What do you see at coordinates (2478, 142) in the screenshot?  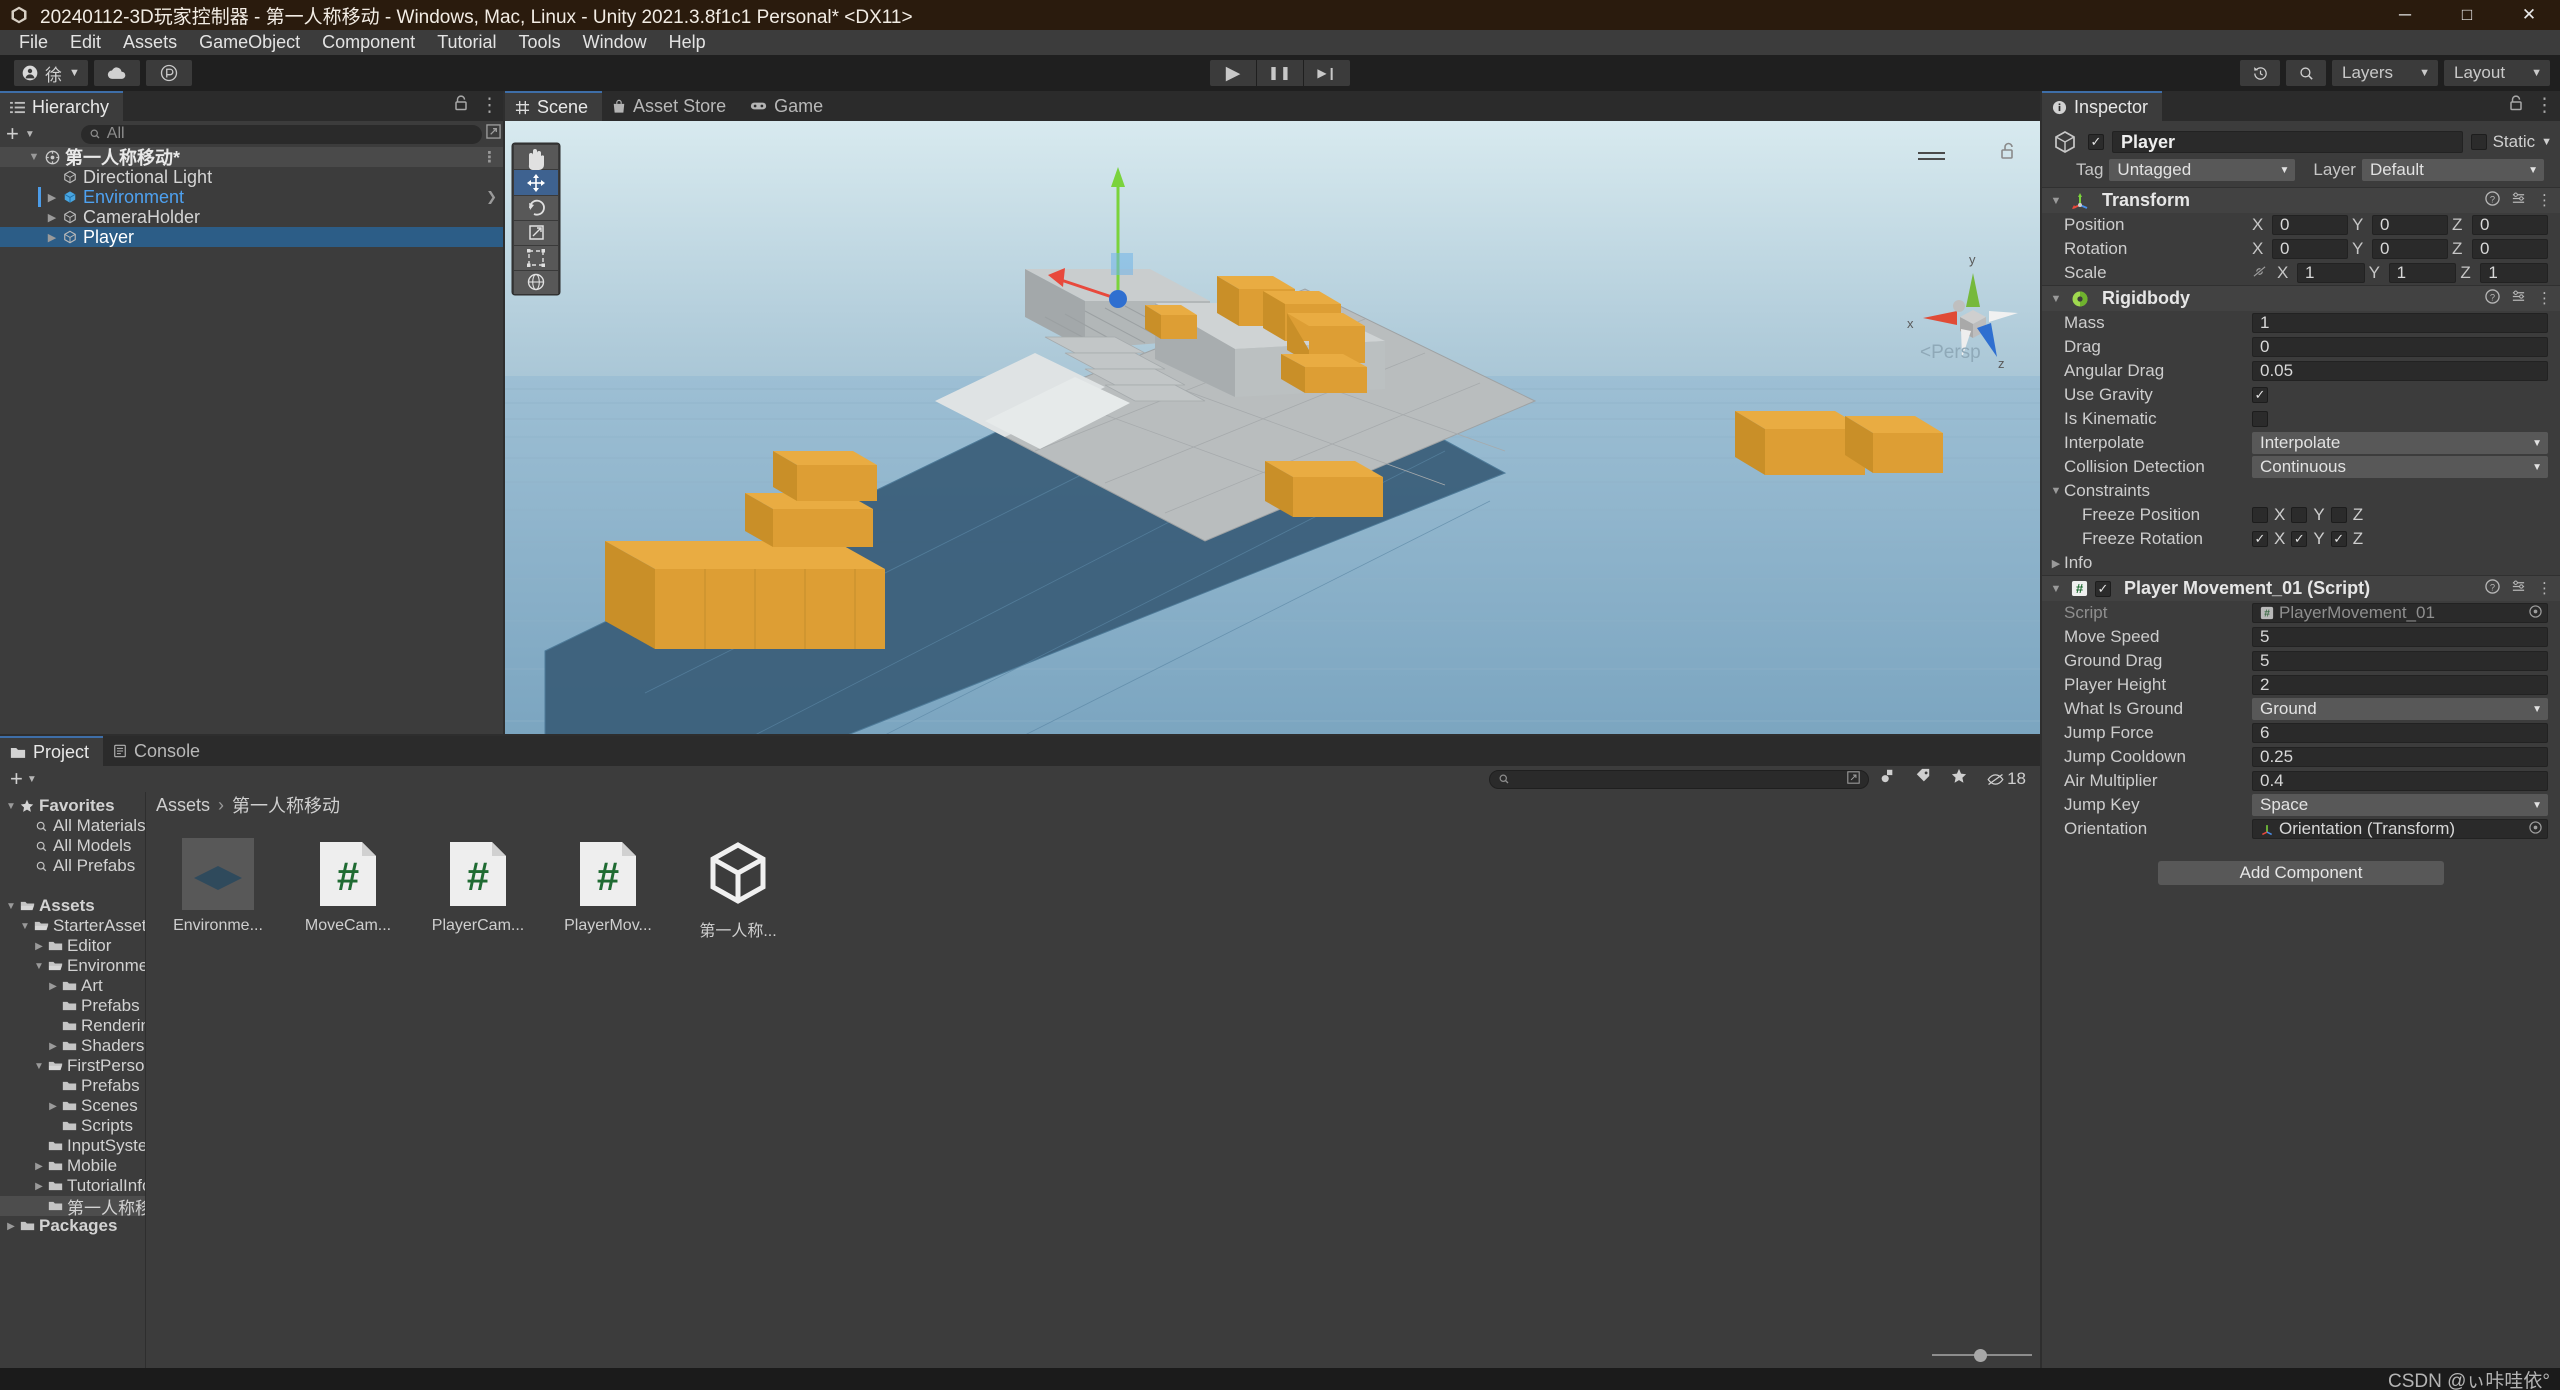 I see `static-checkbox` at bounding box center [2478, 142].